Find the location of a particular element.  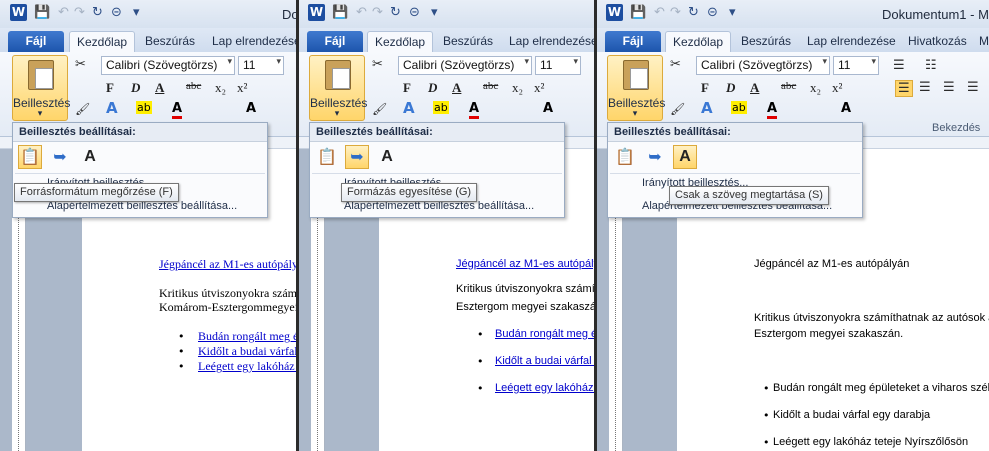

align-center-icon: ☰ is located at coordinates (925, 87).